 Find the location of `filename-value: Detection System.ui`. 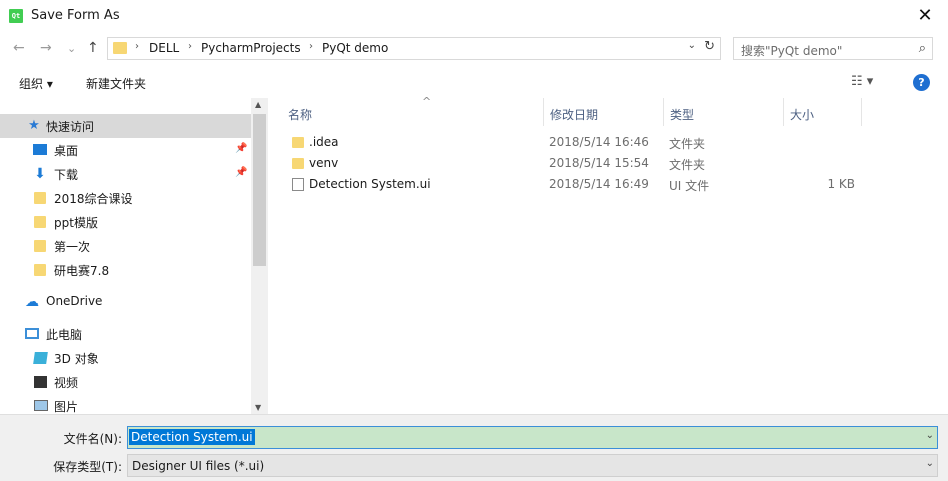

filename-value: Detection System.ui is located at coordinates (192, 437).